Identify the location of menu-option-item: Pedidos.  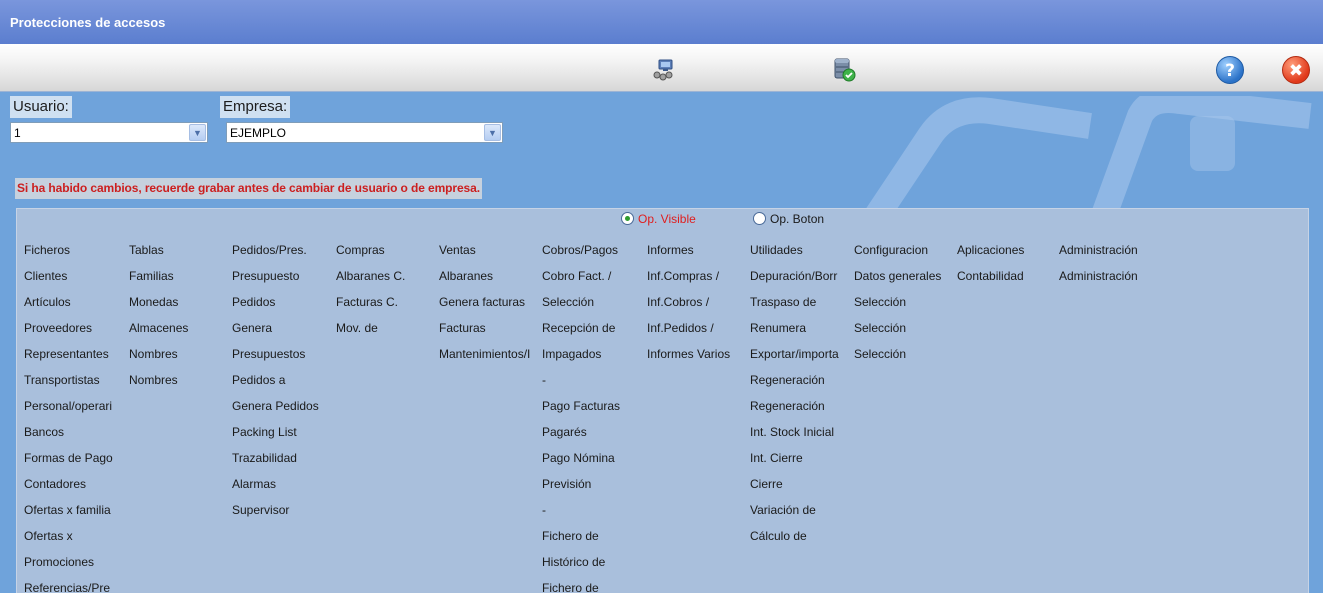
(283, 306).